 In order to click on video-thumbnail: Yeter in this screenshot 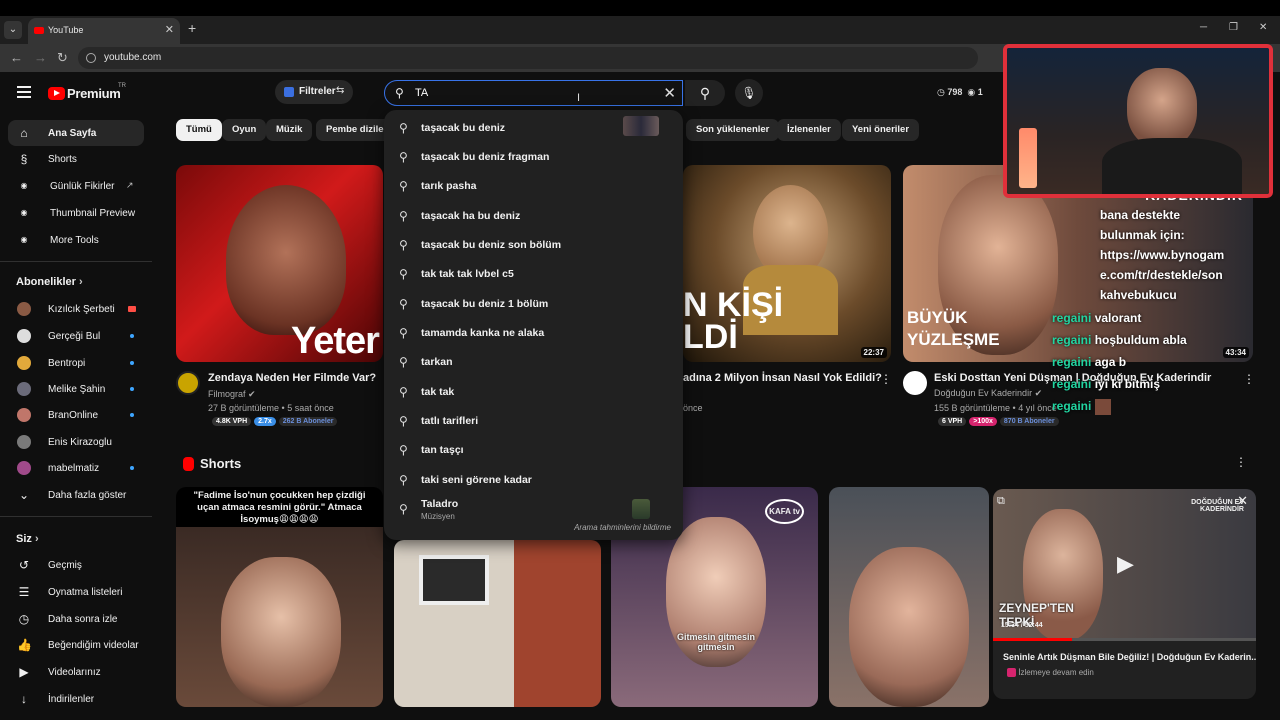, I will do `click(279, 263)`.